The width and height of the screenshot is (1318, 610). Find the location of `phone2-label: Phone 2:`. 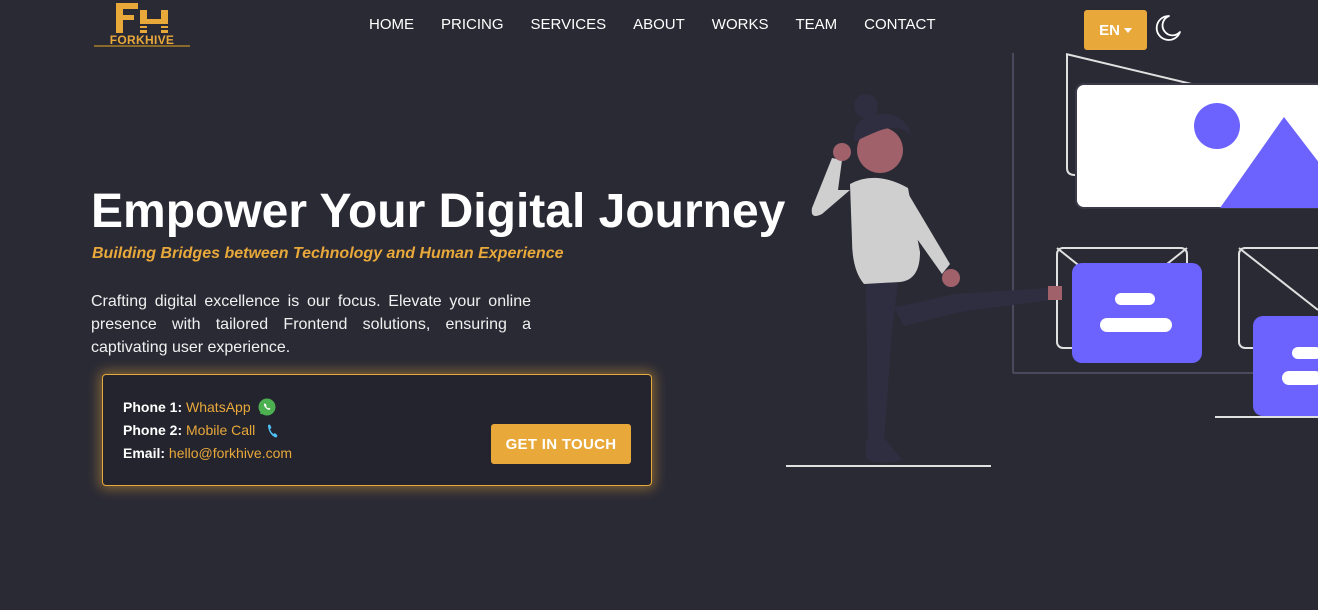

phone2-label: Phone 2: is located at coordinates (153, 430).